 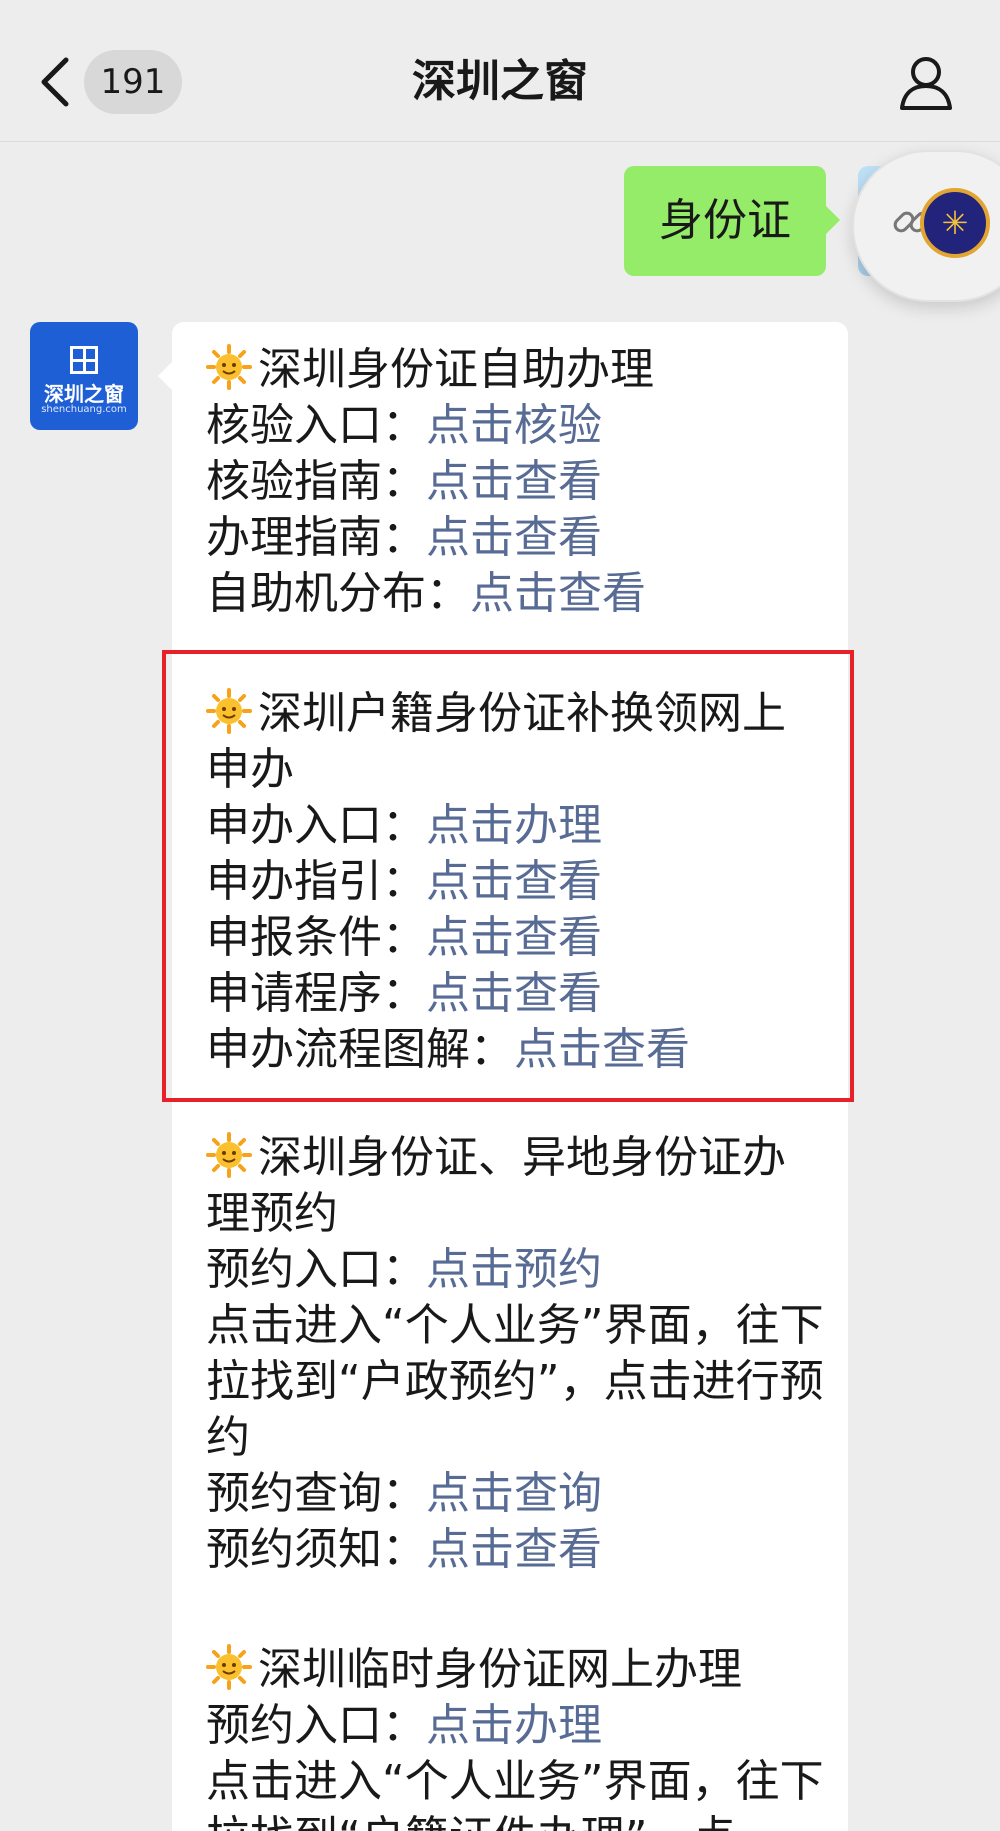 What do you see at coordinates (515, 1381) in the screenshot?
I see `instruction-text: 点击进入“个人业务”界面，往下拉找到“户政预约”，点击进行预约` at bounding box center [515, 1381].